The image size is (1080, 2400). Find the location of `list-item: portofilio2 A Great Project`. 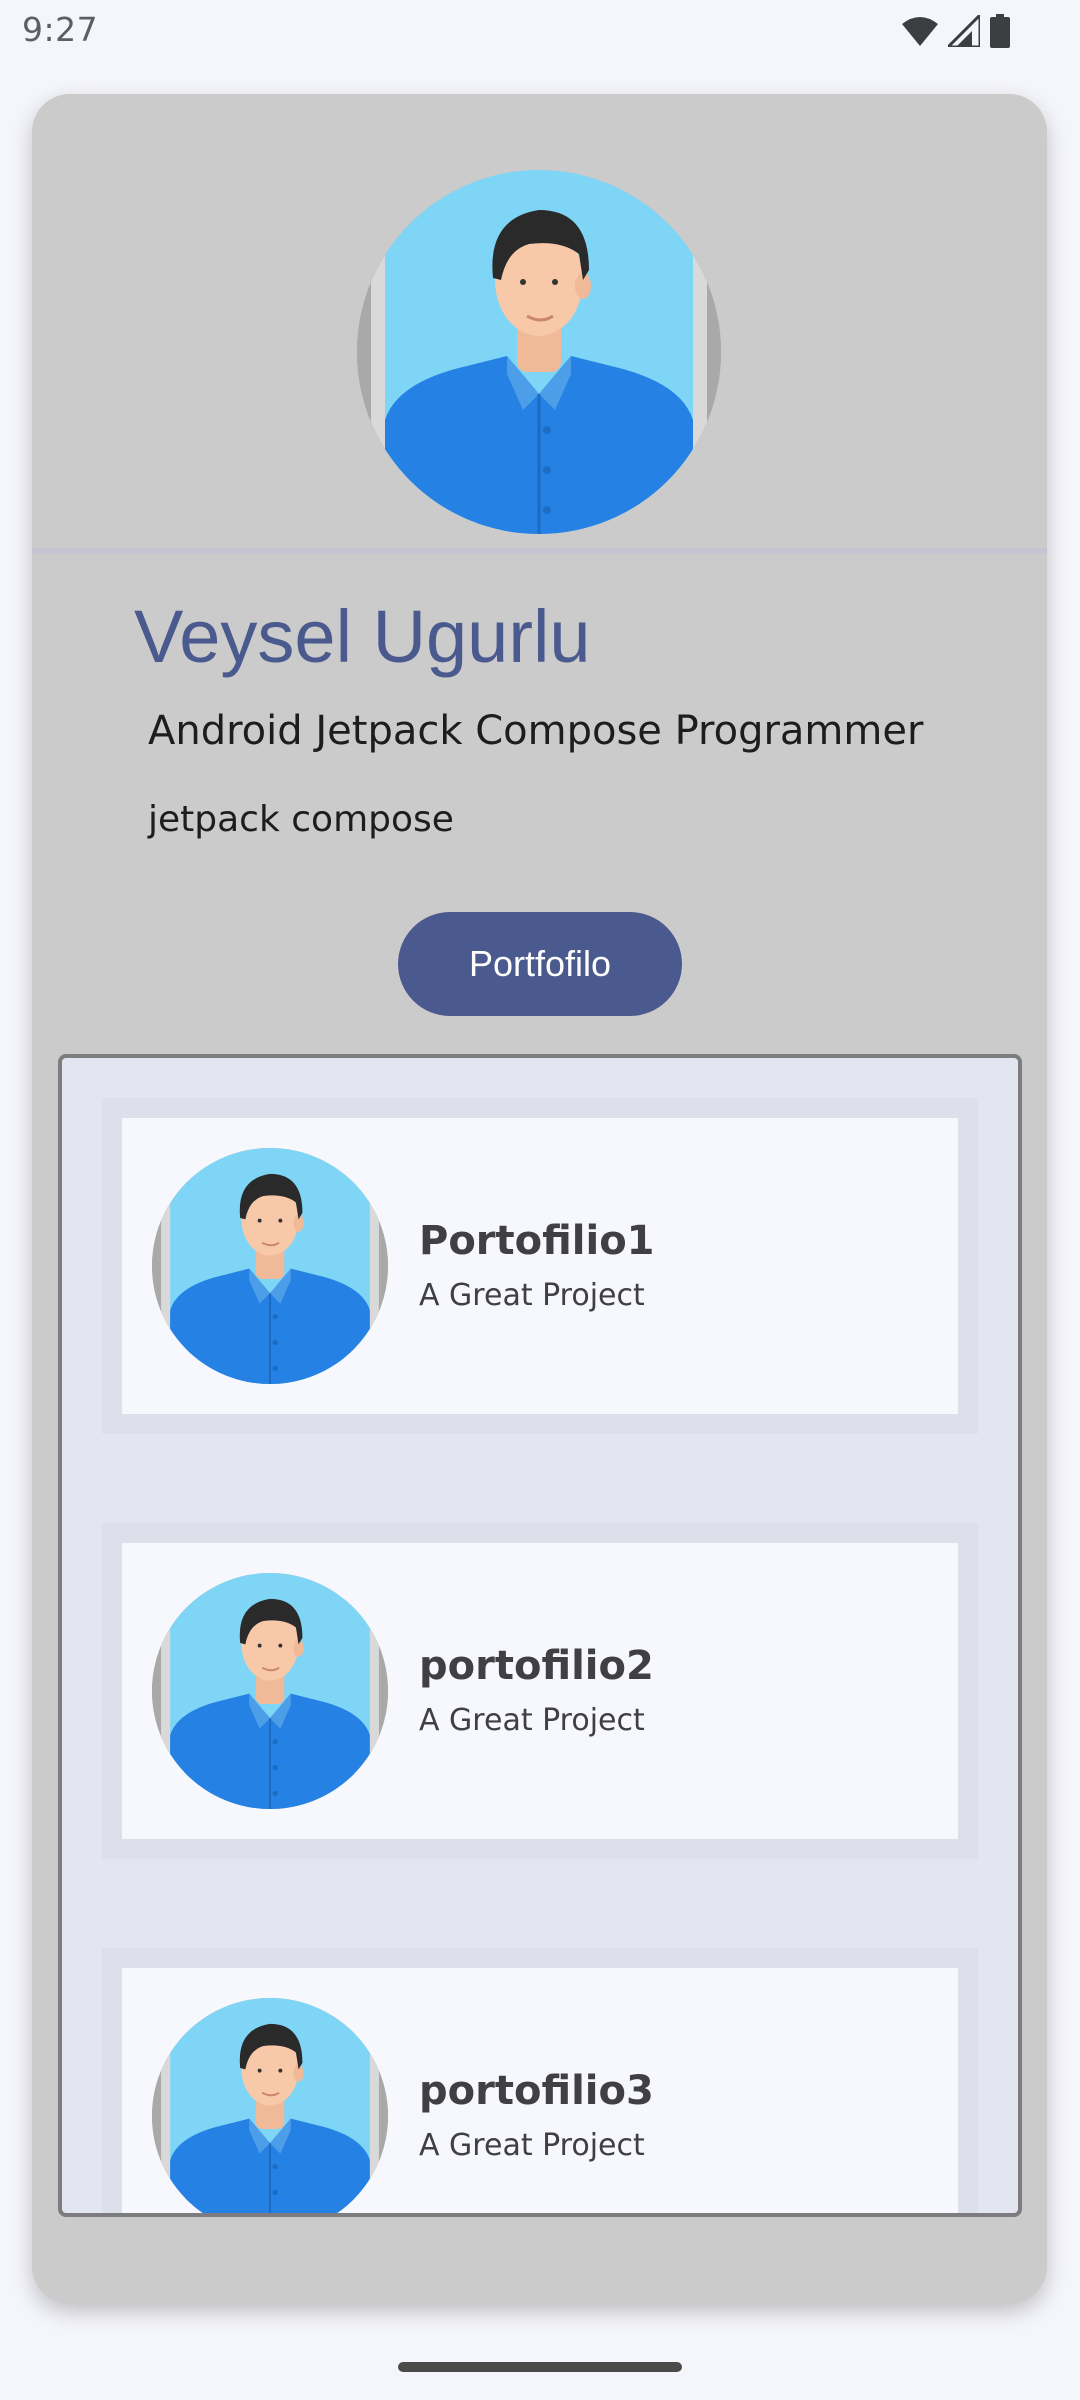

list-item: portofilio2 A Great Project is located at coordinates (540, 1691).